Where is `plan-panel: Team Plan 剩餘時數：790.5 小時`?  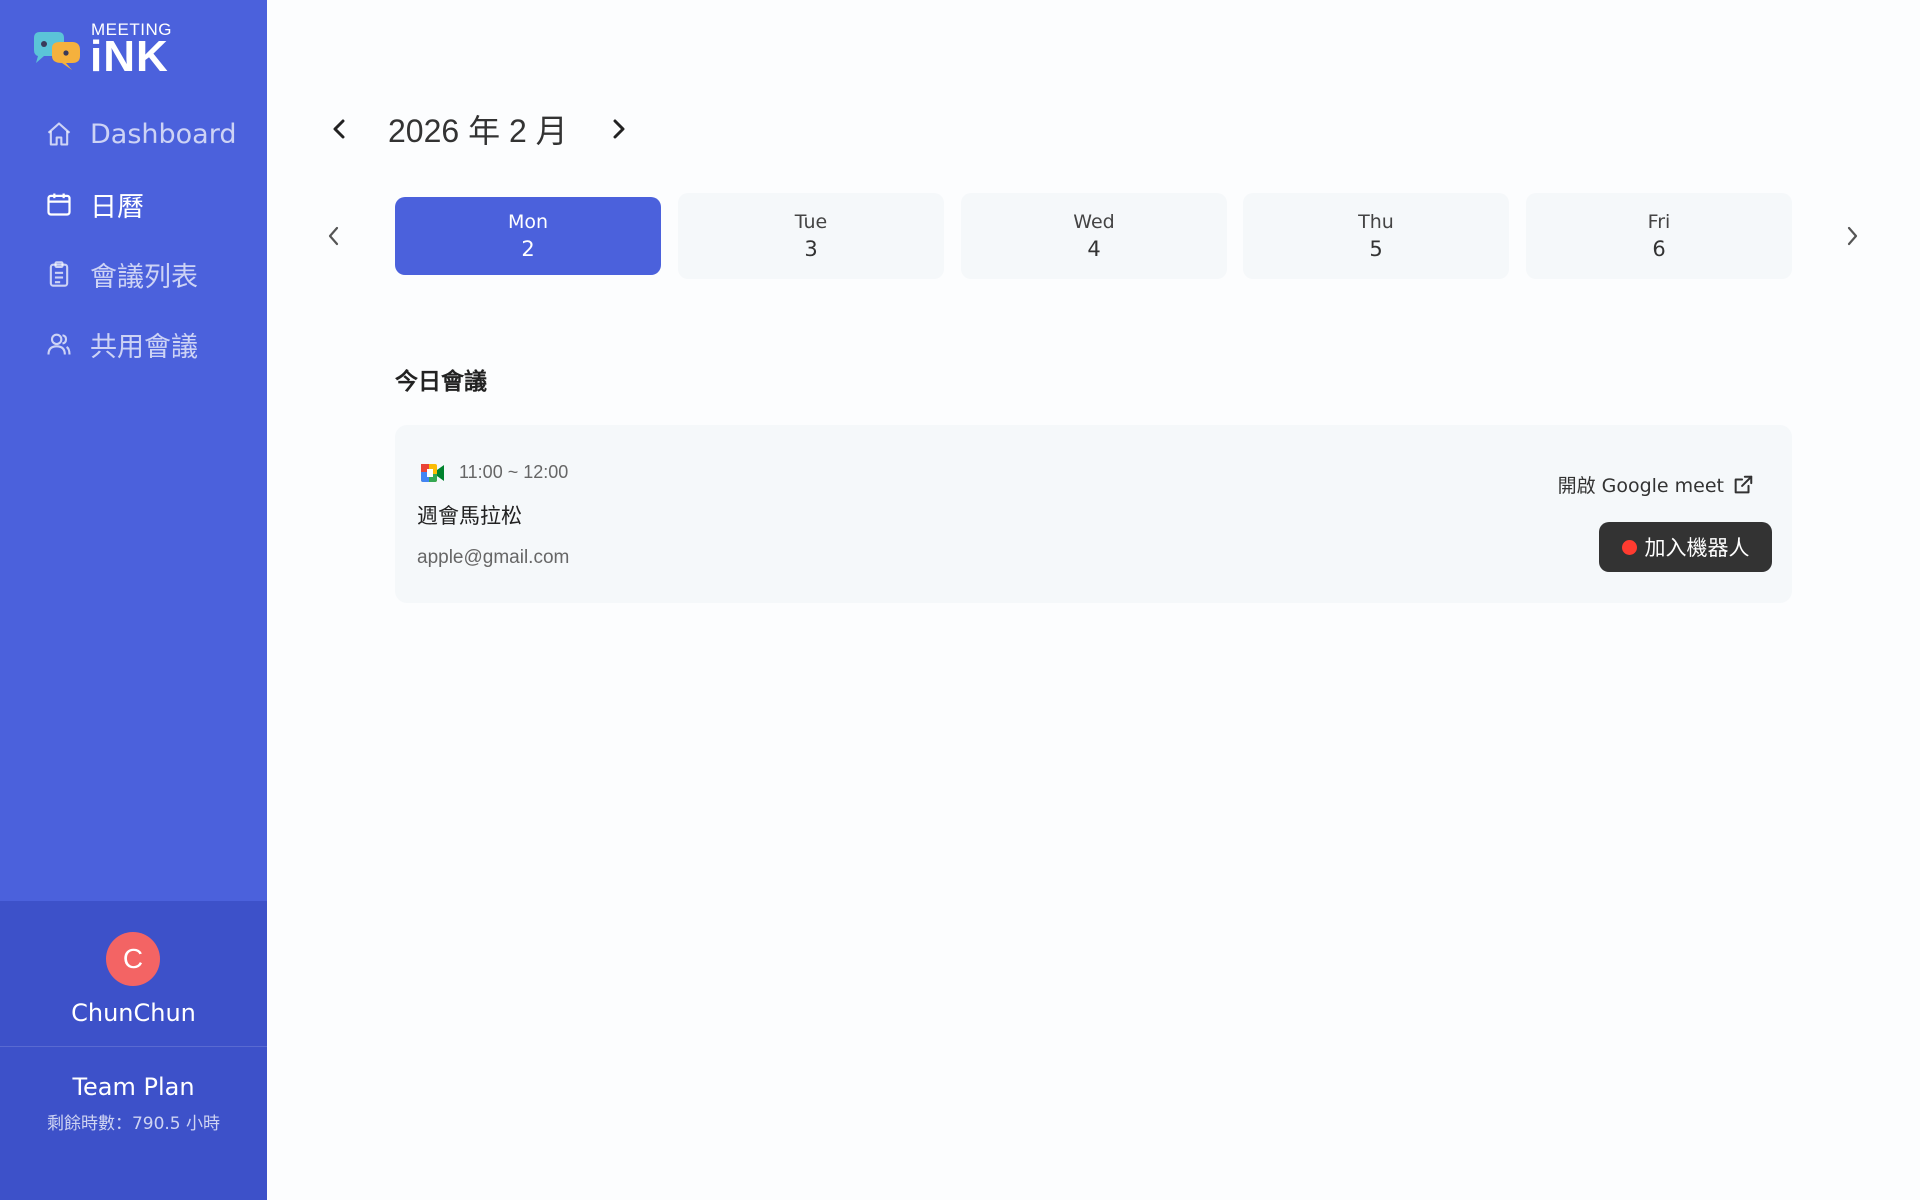
plan-panel: Team Plan 剩餘時數：790.5 小時 is located at coordinates (133, 1123).